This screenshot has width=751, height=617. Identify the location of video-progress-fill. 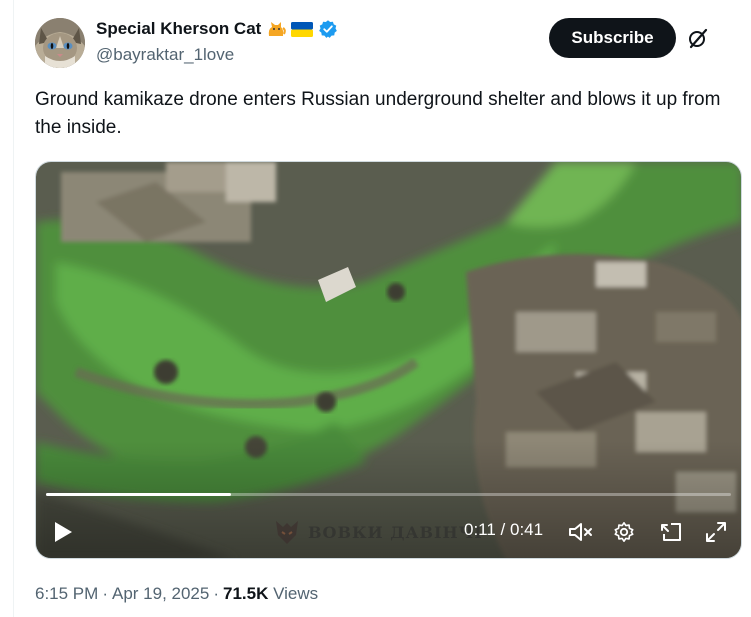
(138, 494).